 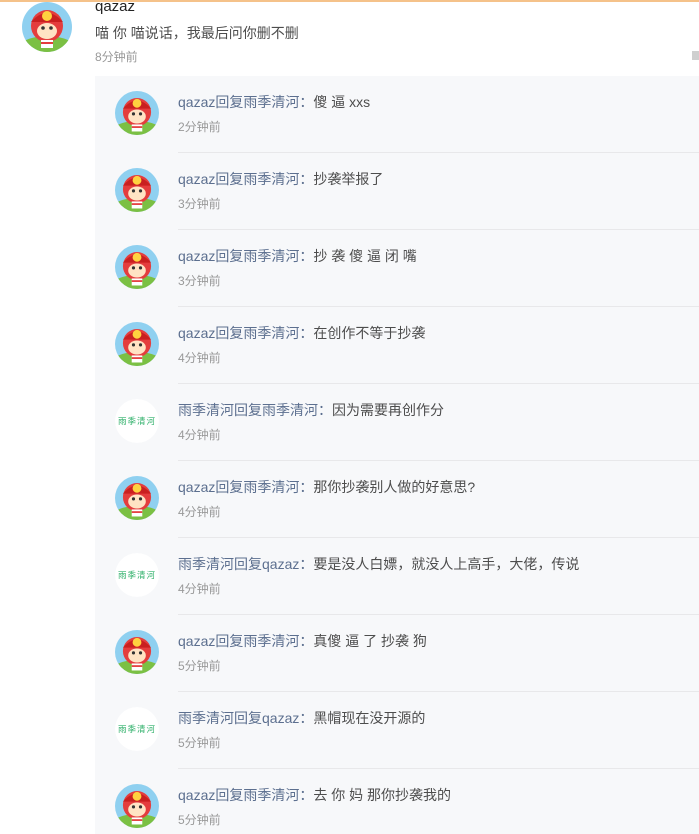 I want to click on reply-item: qazaz回复雨季清河：傻 逼 xxs 2分钟前, so click(x=397, y=114).